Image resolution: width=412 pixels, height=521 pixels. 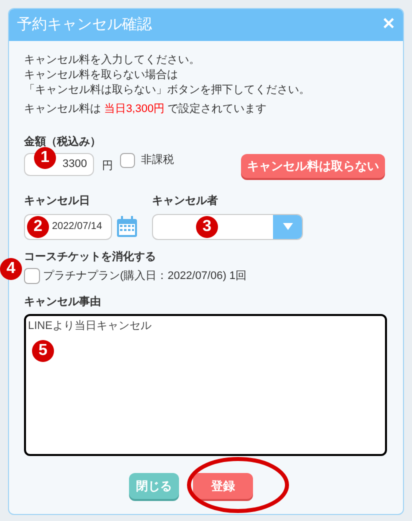 I want to click on fee-note: キャンセル料は 当日3,300円 で設定されています, so click(x=146, y=109).